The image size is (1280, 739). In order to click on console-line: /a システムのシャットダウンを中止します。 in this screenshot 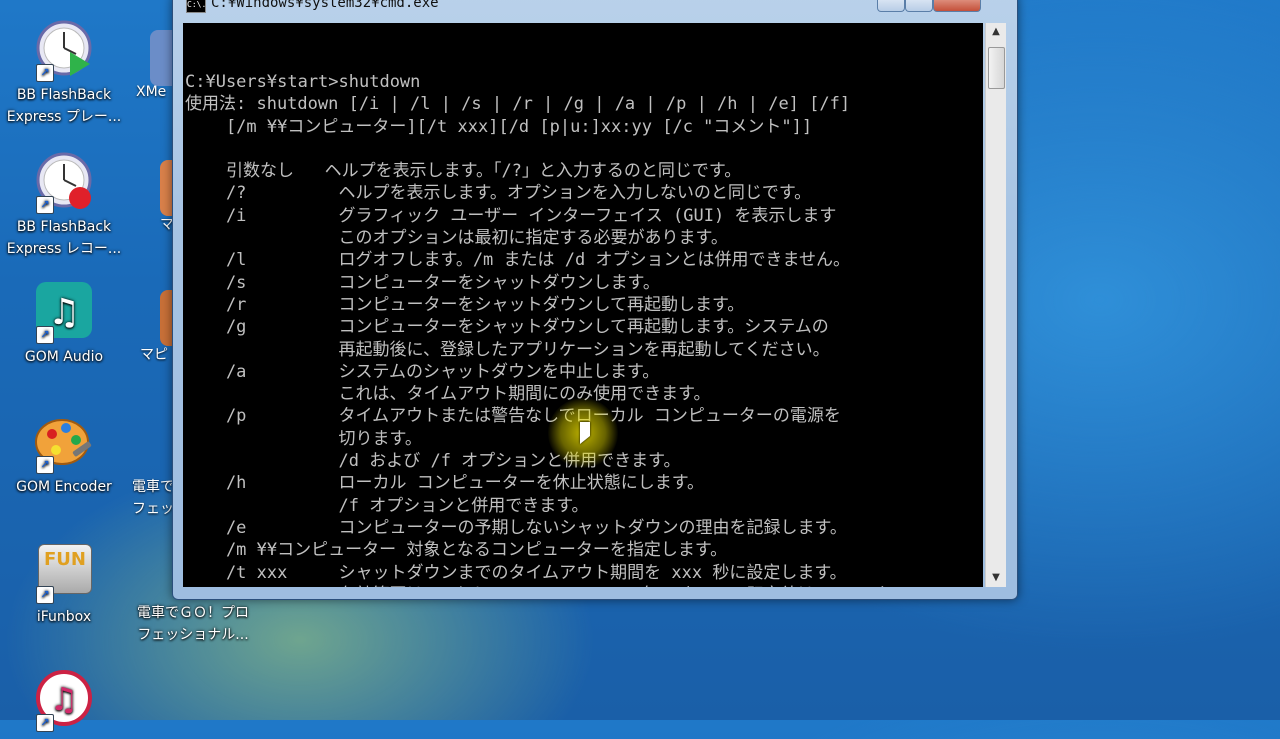, I will do `click(422, 371)`.